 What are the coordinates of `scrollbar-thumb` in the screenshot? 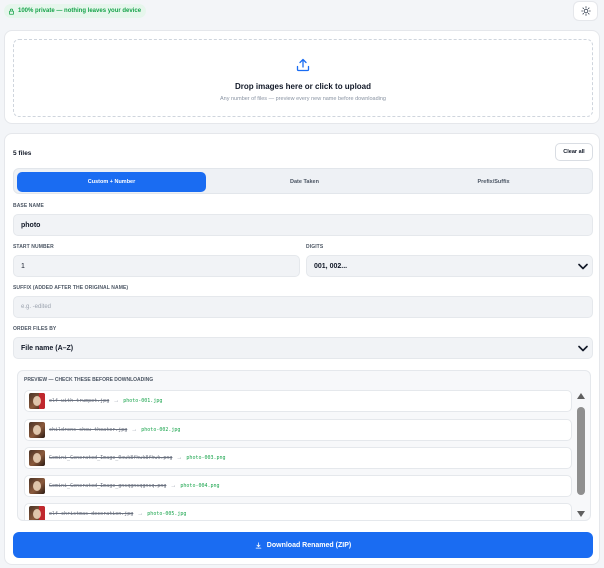 It's located at (581, 451).